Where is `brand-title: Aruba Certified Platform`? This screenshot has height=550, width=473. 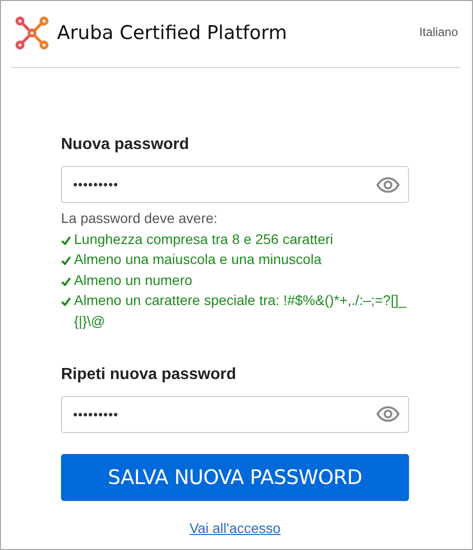
brand-title: Aruba Certified Platform is located at coordinates (172, 33).